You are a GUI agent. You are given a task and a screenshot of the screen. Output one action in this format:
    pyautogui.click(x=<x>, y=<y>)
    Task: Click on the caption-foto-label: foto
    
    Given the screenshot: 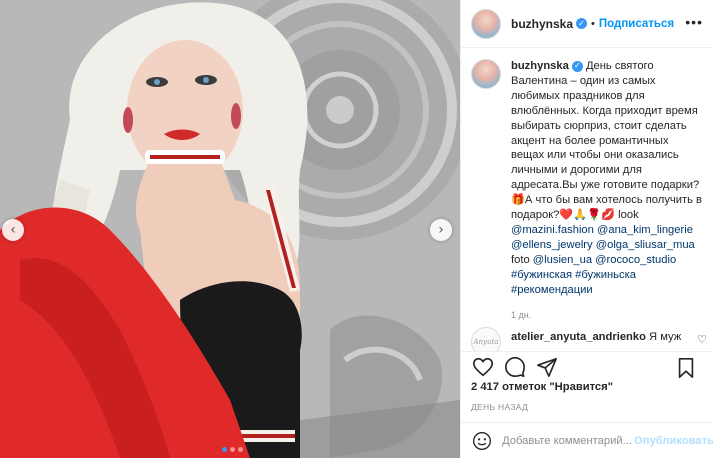 What is the action you would take?
    pyautogui.click(x=520, y=259)
    